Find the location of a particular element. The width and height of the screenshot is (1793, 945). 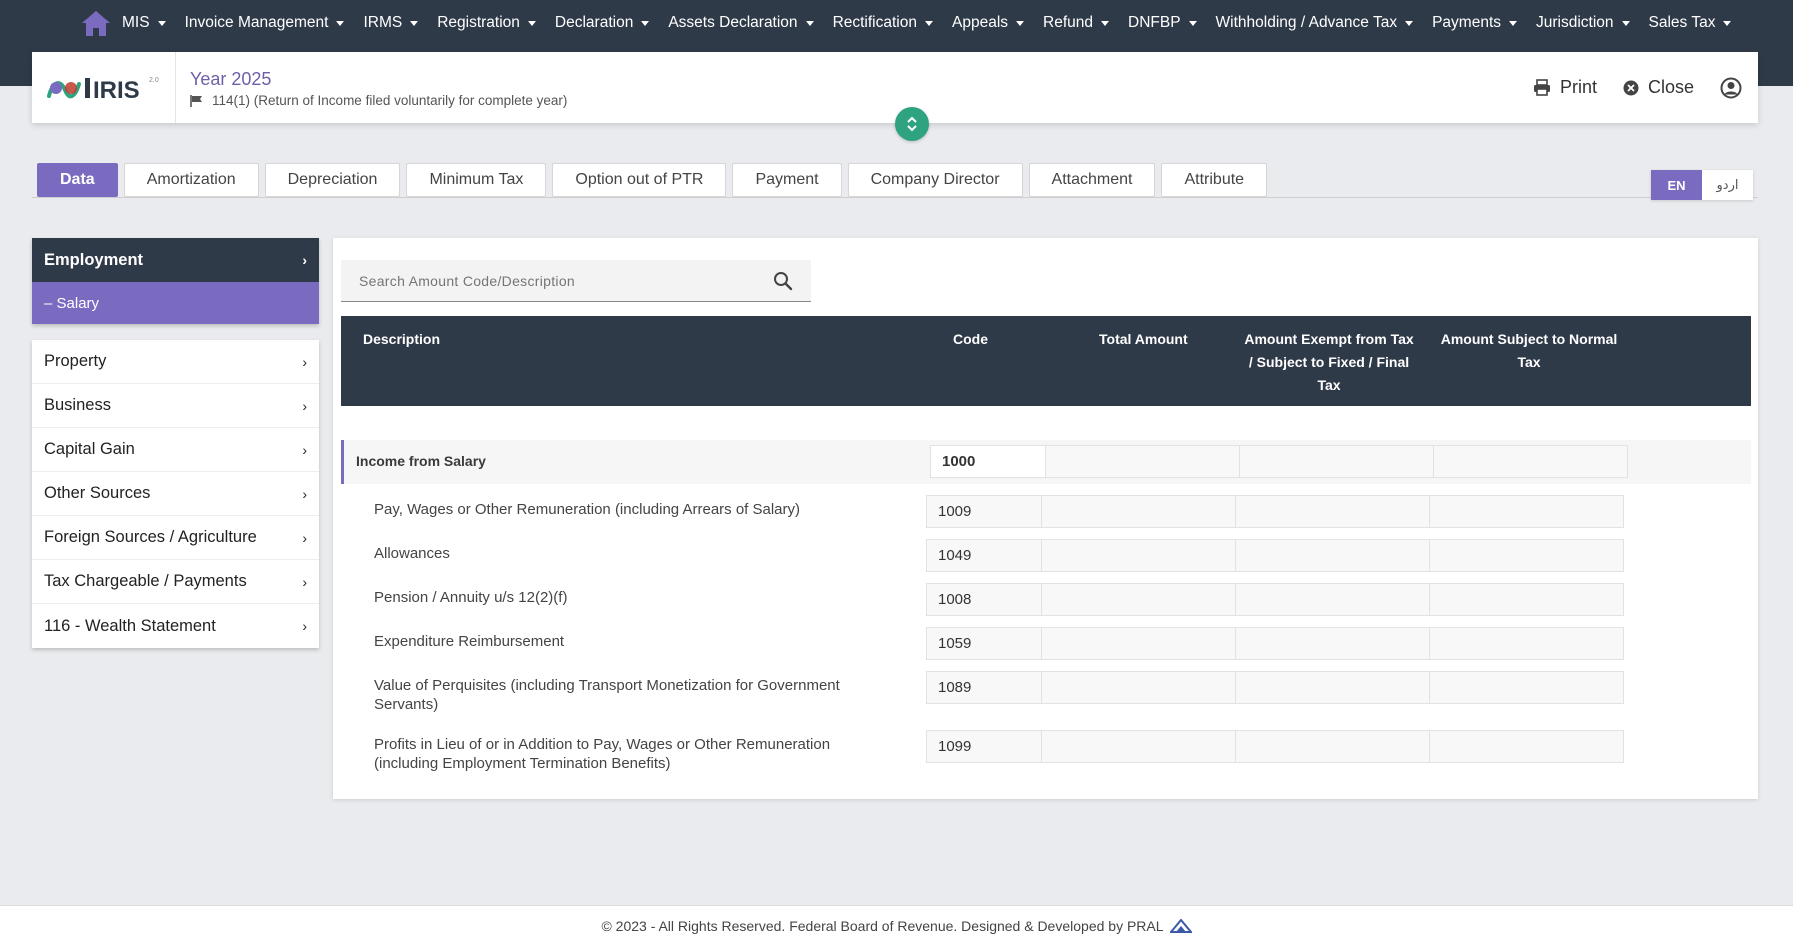

sidebar-item-tax-chargeable: Tax Chargeable / Payments › is located at coordinates (175, 582).